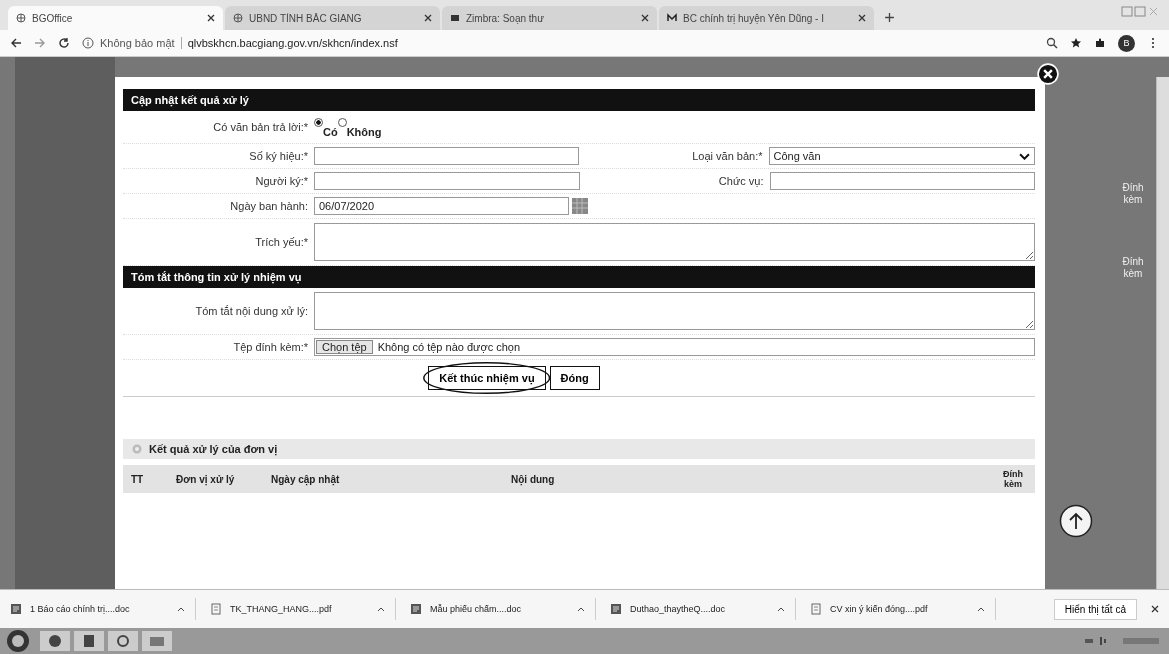 The height and width of the screenshot is (654, 1169). What do you see at coordinates (1052, 43) in the screenshot?
I see `zoom-icon` at bounding box center [1052, 43].